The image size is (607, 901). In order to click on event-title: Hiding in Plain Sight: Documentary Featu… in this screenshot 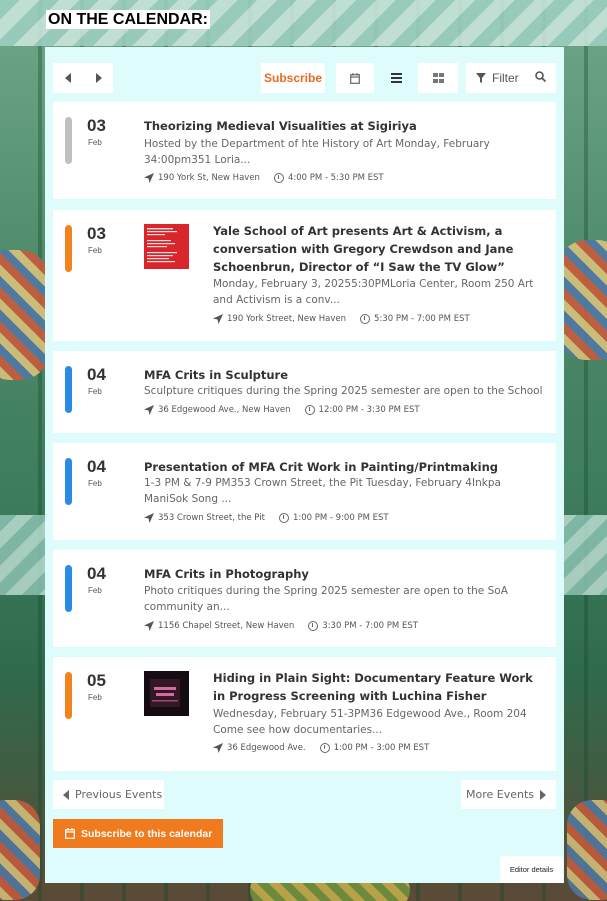, I will do `click(380, 687)`.